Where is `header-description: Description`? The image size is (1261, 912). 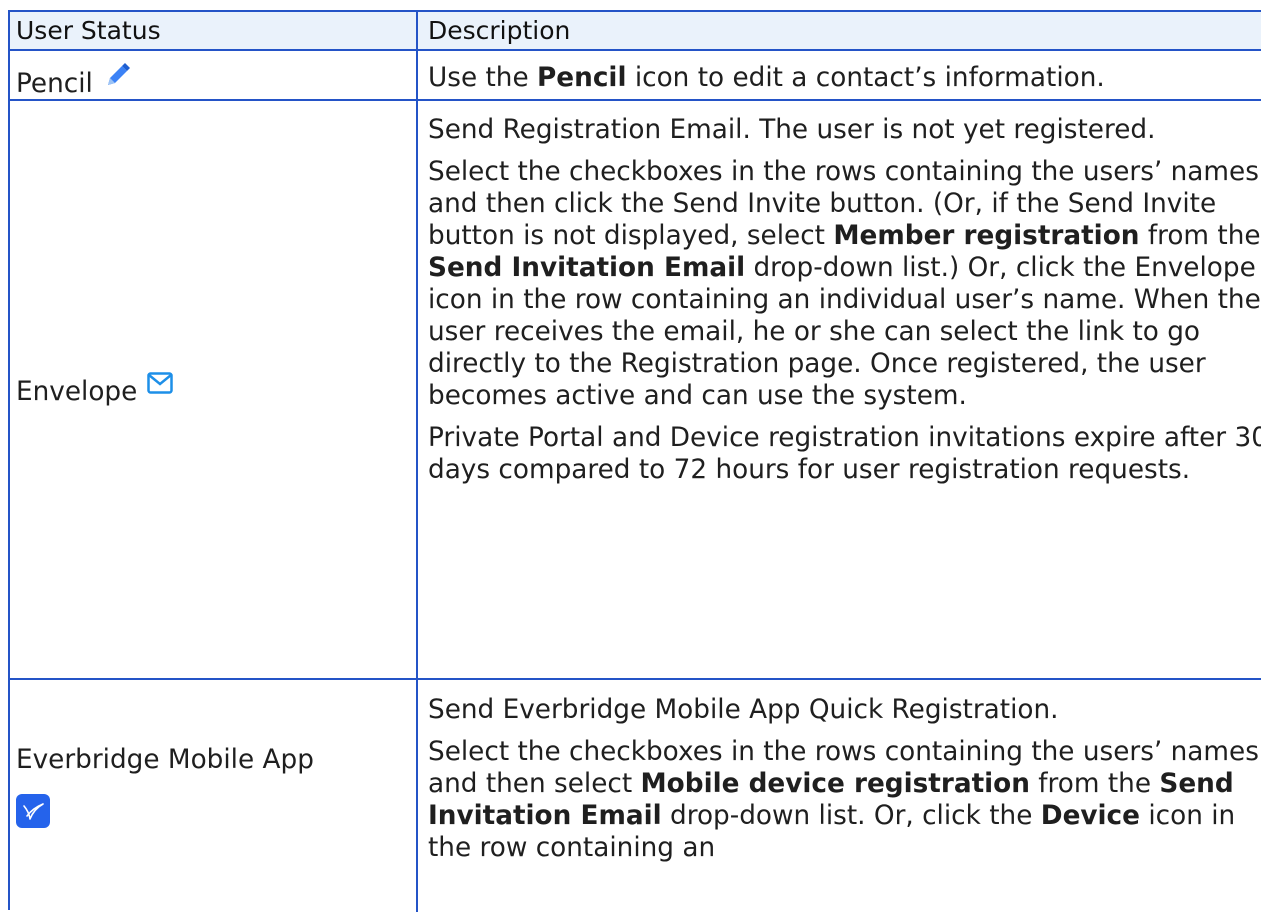
header-description: Description is located at coordinates (499, 30).